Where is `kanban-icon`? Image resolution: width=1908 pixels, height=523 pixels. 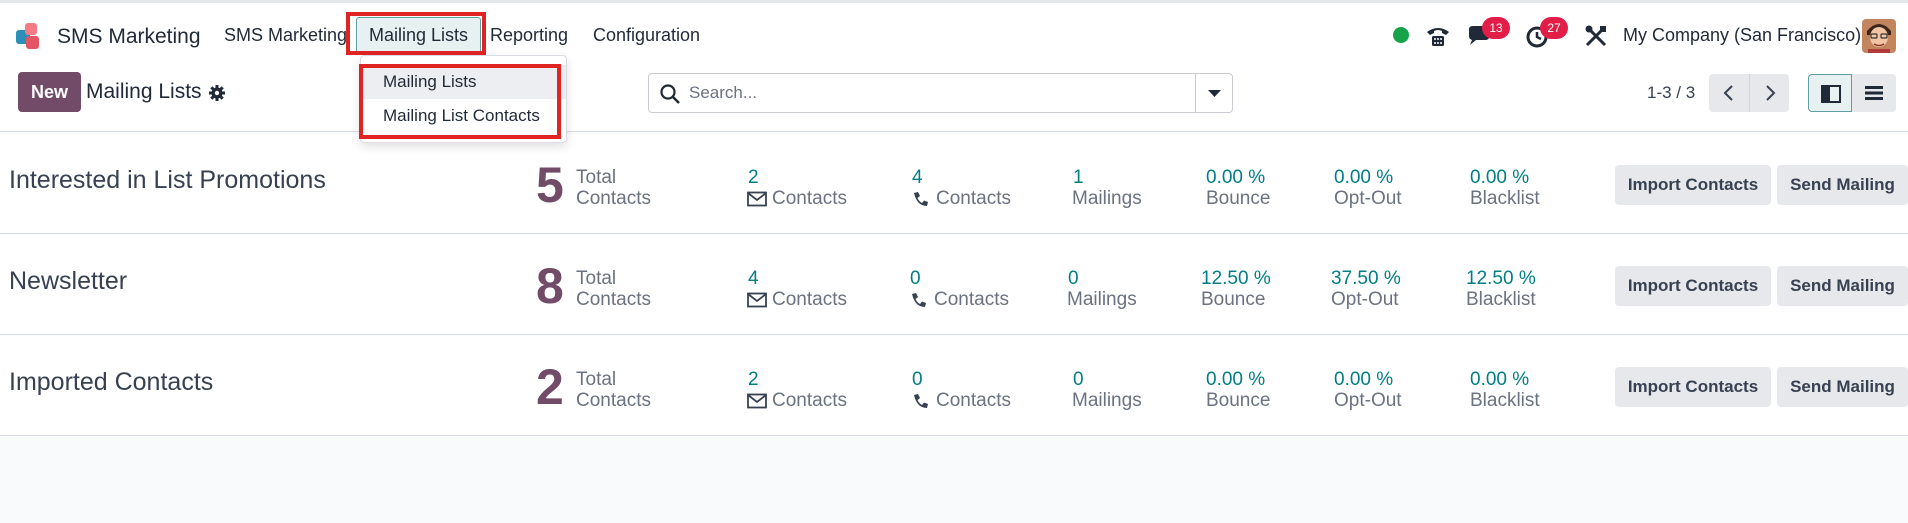 kanban-icon is located at coordinates (1831, 94).